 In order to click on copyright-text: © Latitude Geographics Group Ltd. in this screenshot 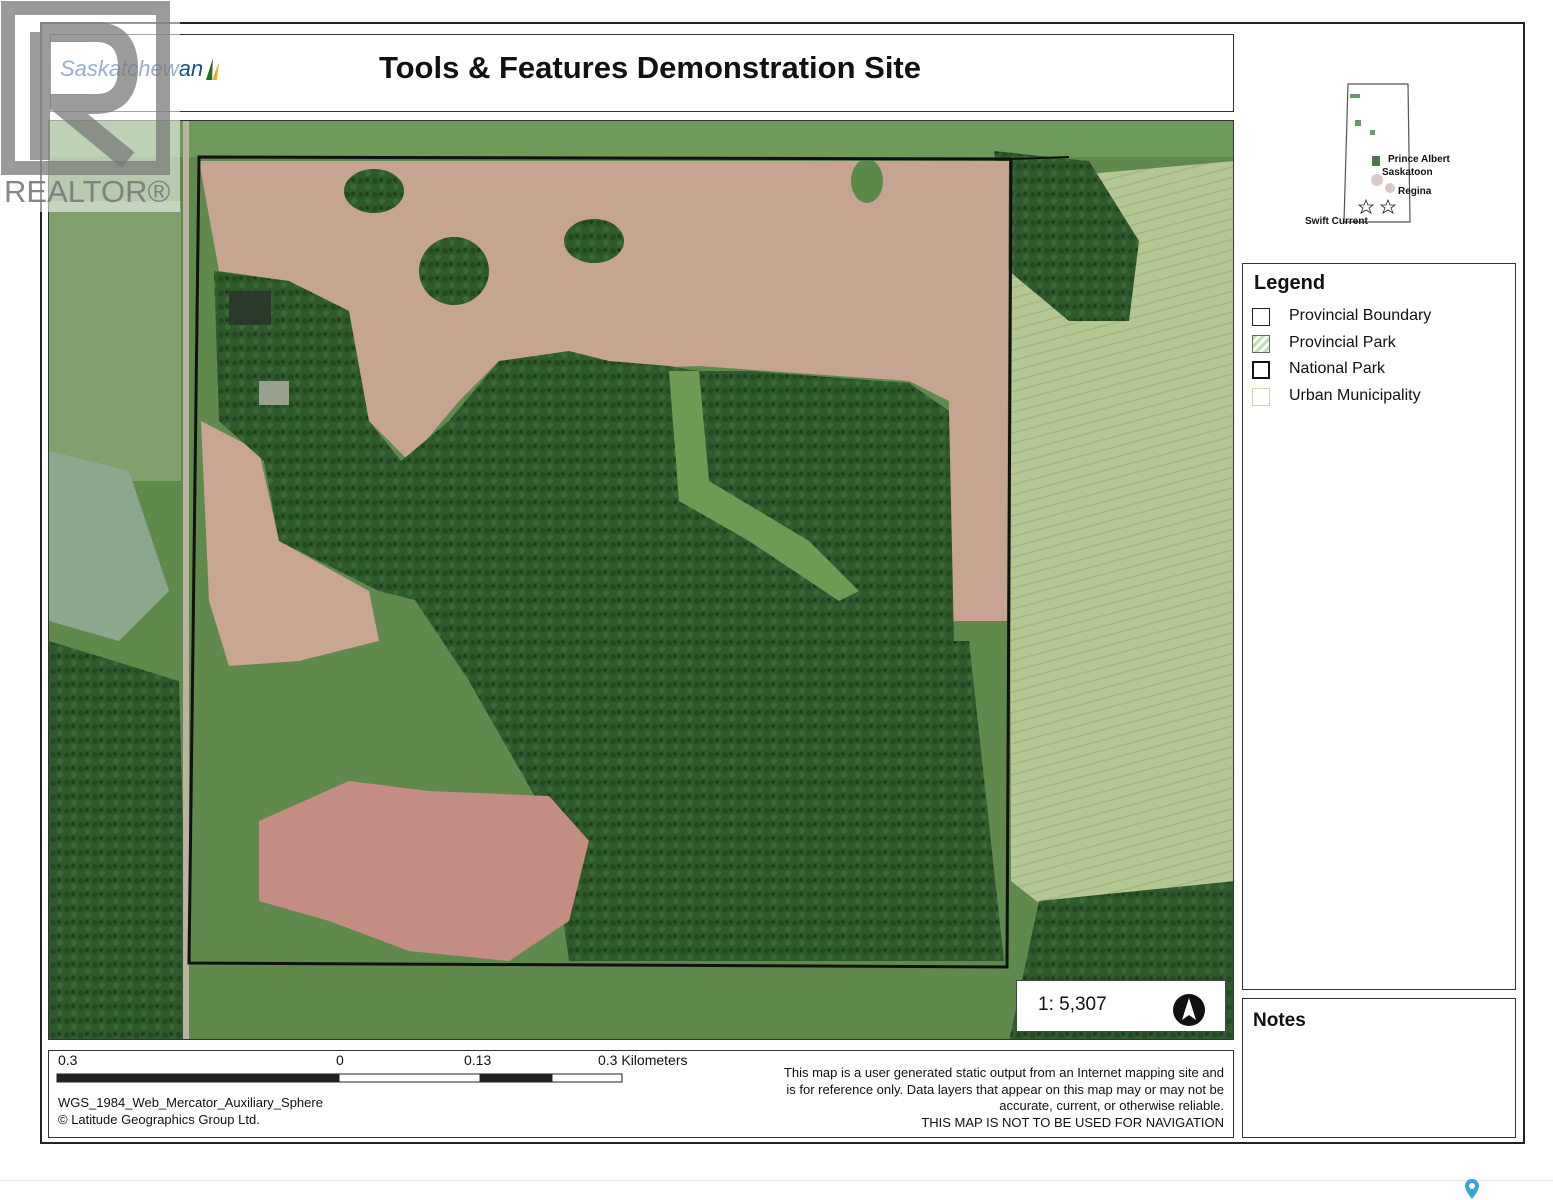, I will do `click(159, 1119)`.